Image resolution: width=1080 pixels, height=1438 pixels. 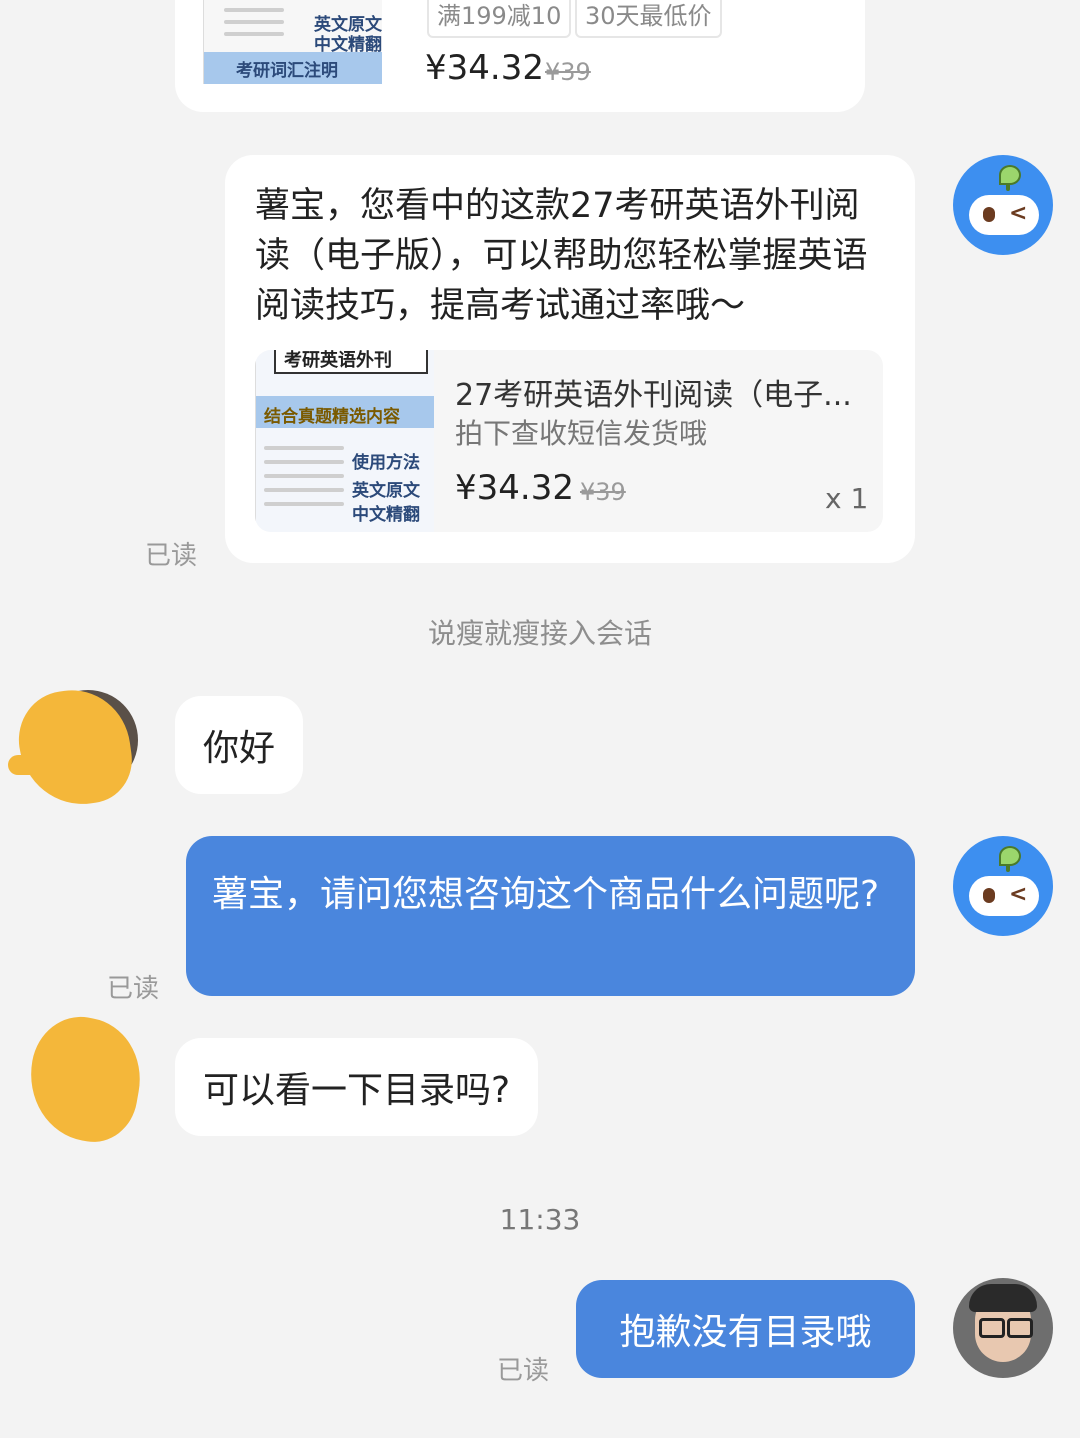 I want to click on product-subtitle: 拍下查收短信发货哦, so click(x=581, y=433).